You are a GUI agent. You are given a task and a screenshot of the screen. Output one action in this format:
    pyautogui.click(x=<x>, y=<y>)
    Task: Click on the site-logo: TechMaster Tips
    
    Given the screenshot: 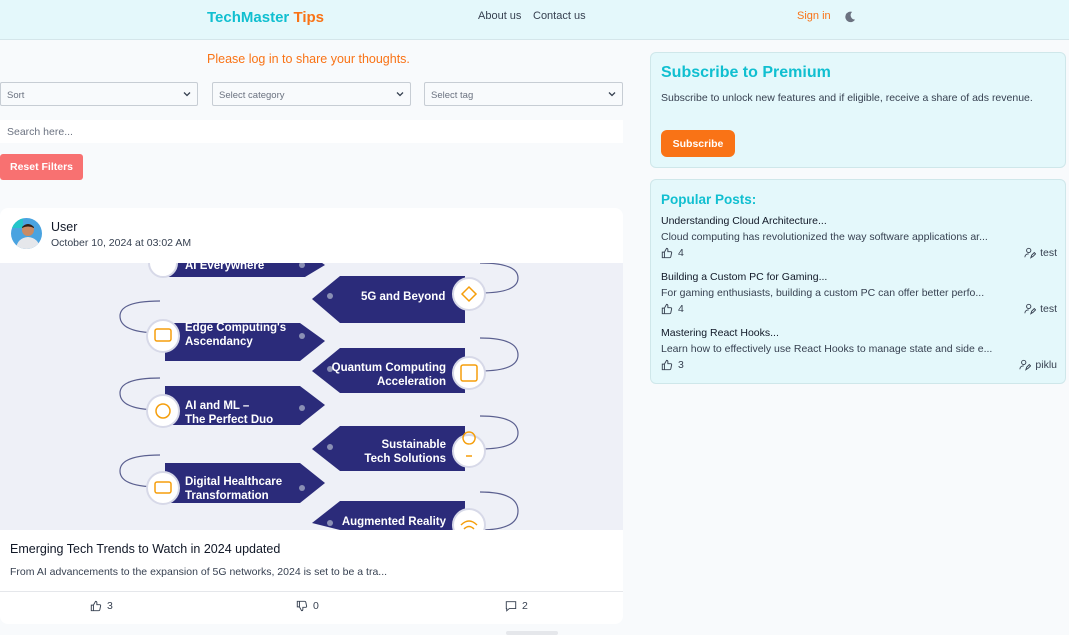 What is the action you would take?
    pyautogui.click(x=265, y=17)
    